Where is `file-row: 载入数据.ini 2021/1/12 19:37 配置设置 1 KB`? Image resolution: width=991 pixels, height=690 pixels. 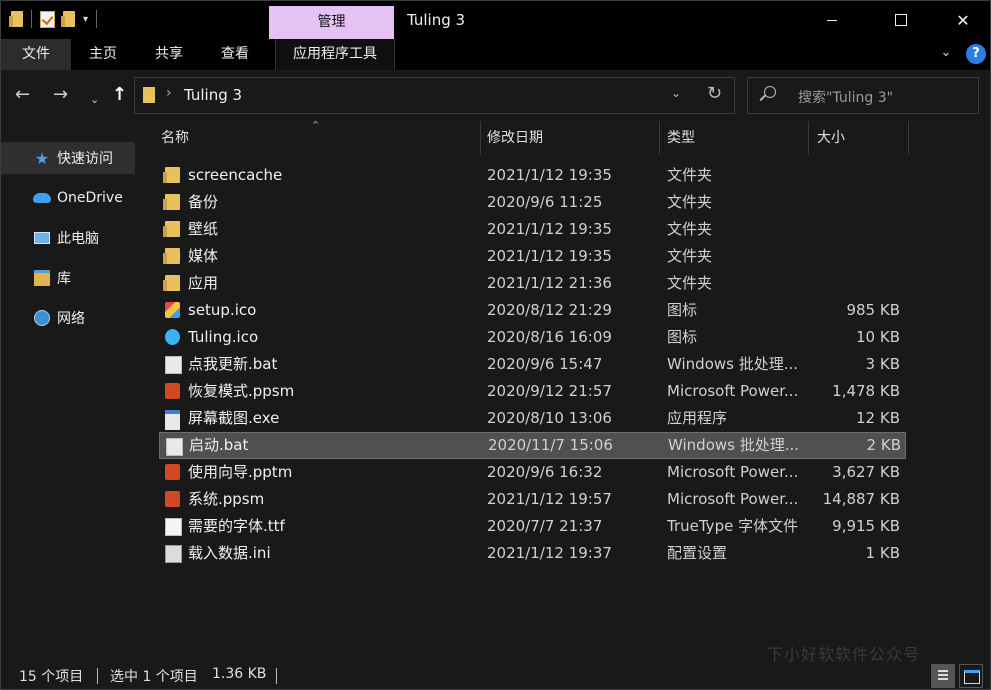 file-row: 载入数据.ini 2021/1/12 19:37 配置设置 1 KB is located at coordinates (531, 553).